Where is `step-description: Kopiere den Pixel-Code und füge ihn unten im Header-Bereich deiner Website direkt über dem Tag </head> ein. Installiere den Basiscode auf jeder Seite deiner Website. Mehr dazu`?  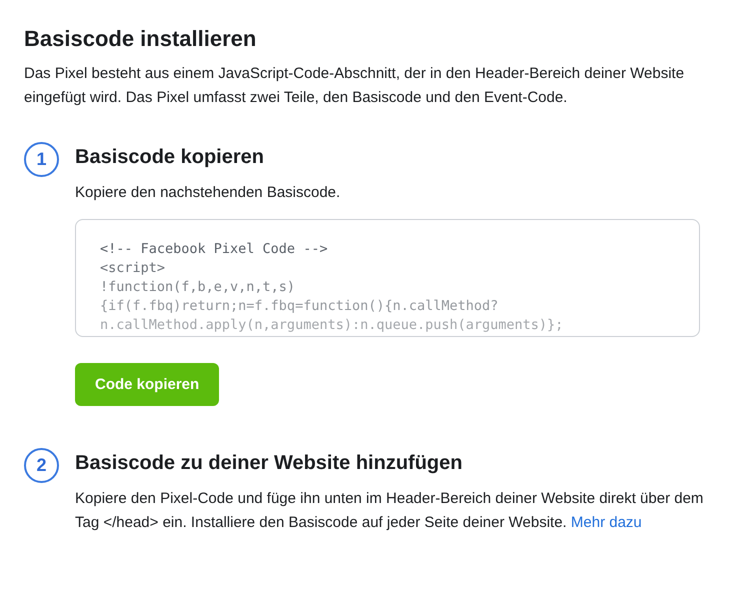
step-description: Kopiere den Pixel-Code und füge ihn unten im Header-Bereich deiner Website direkt über dem Tag </head> ein. Installiere den Basiscode auf jeder Seite deiner Website. Mehr dazu is located at coordinates (389, 511).